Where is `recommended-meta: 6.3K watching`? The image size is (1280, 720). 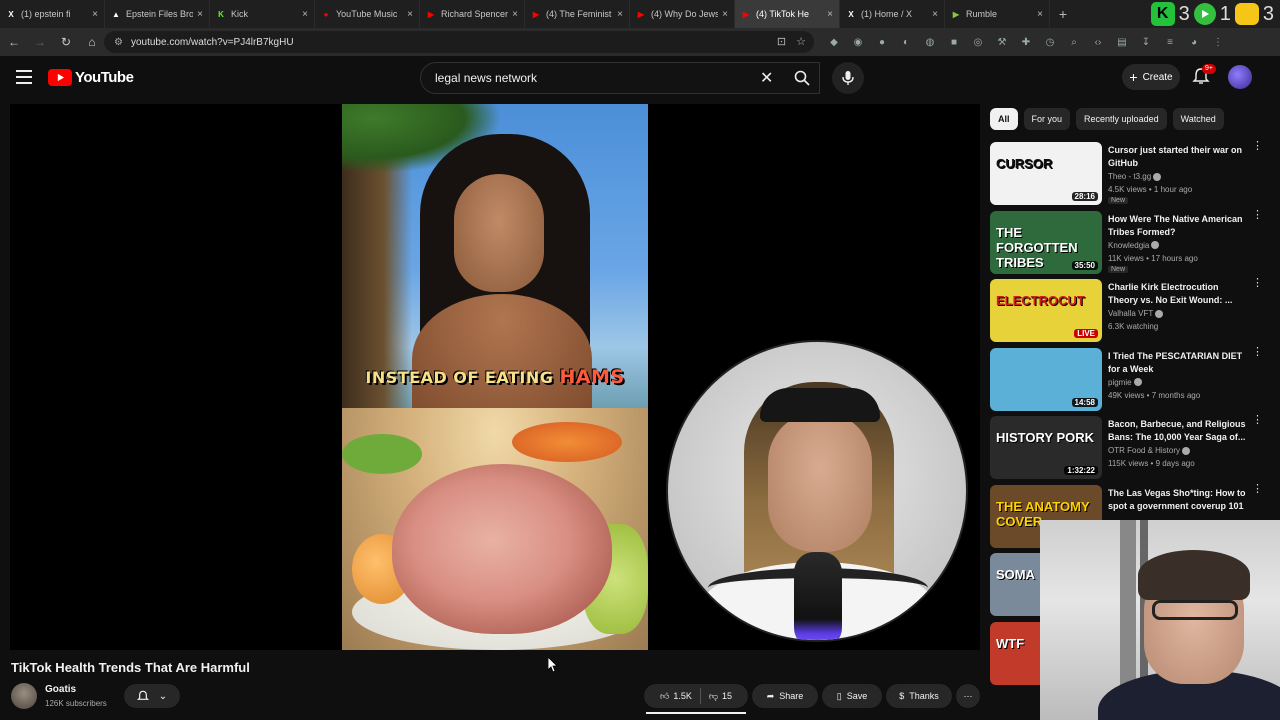 recommended-meta: 6.3K watching is located at coordinates (1133, 326).